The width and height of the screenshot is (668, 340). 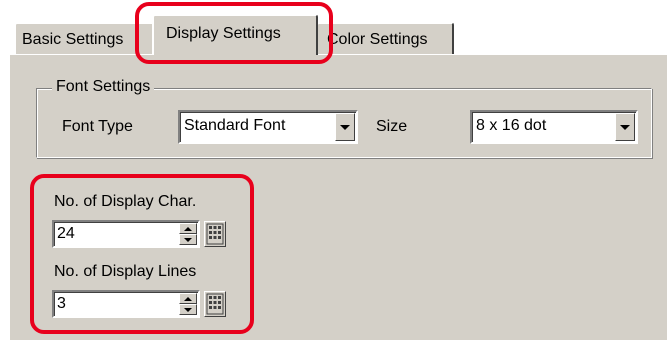 I want to click on display-chars-value: 24, so click(x=66, y=233).